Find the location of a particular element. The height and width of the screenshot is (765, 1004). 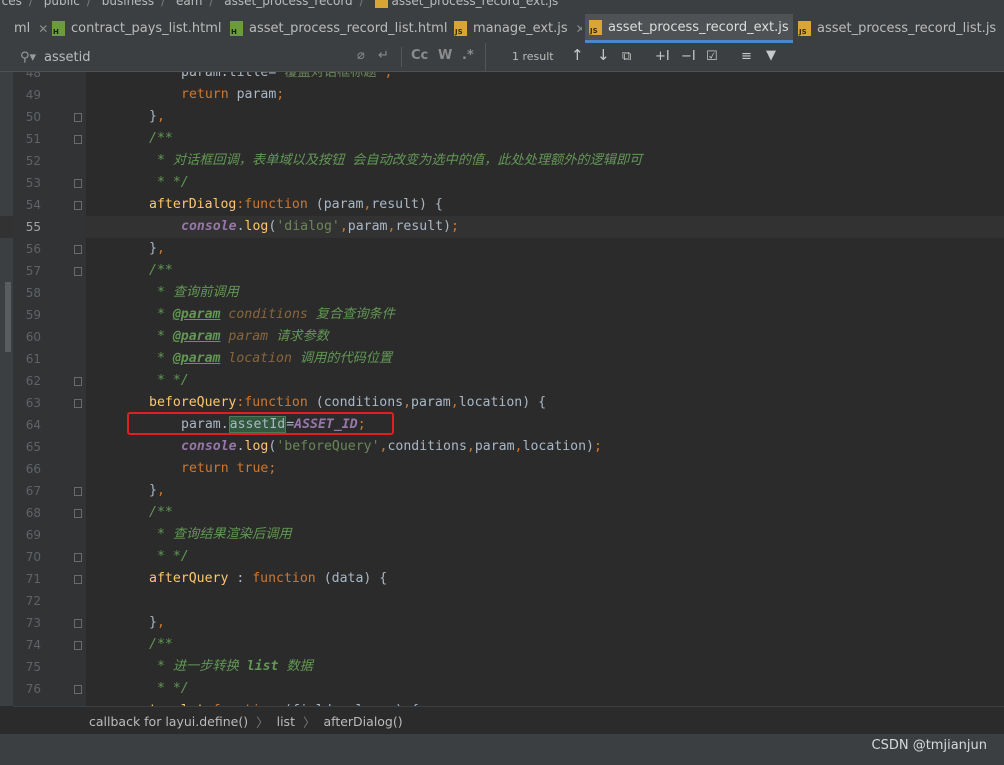

tab-asset-process-record-ext: JS asset_process_record_ext.js ✕ is located at coordinates (689, 28).